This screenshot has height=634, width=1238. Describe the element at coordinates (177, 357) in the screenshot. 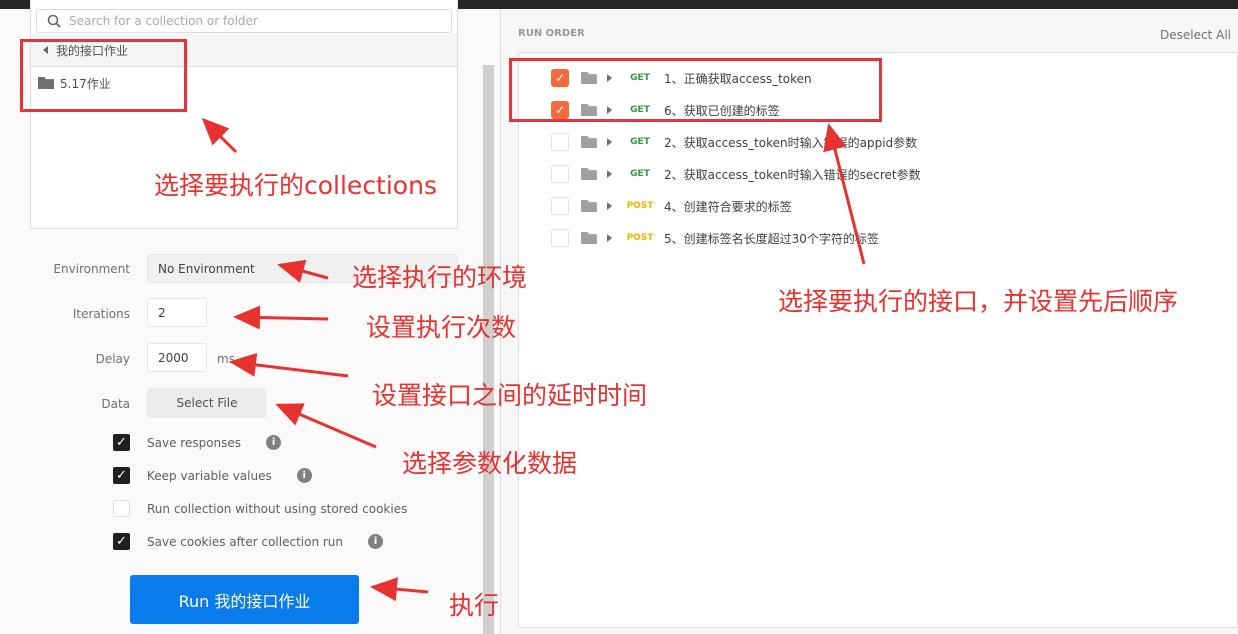

I see `delay-input: 2000` at that location.